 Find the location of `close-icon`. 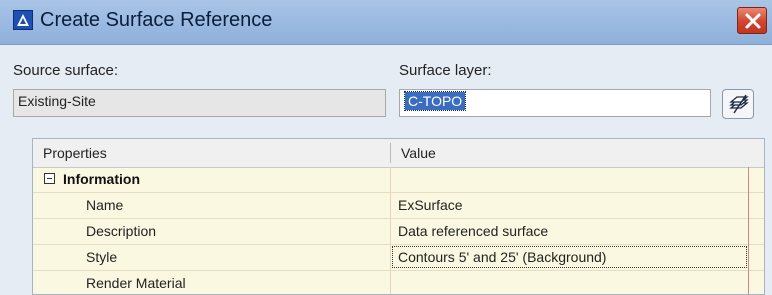

close-icon is located at coordinates (753, 21).